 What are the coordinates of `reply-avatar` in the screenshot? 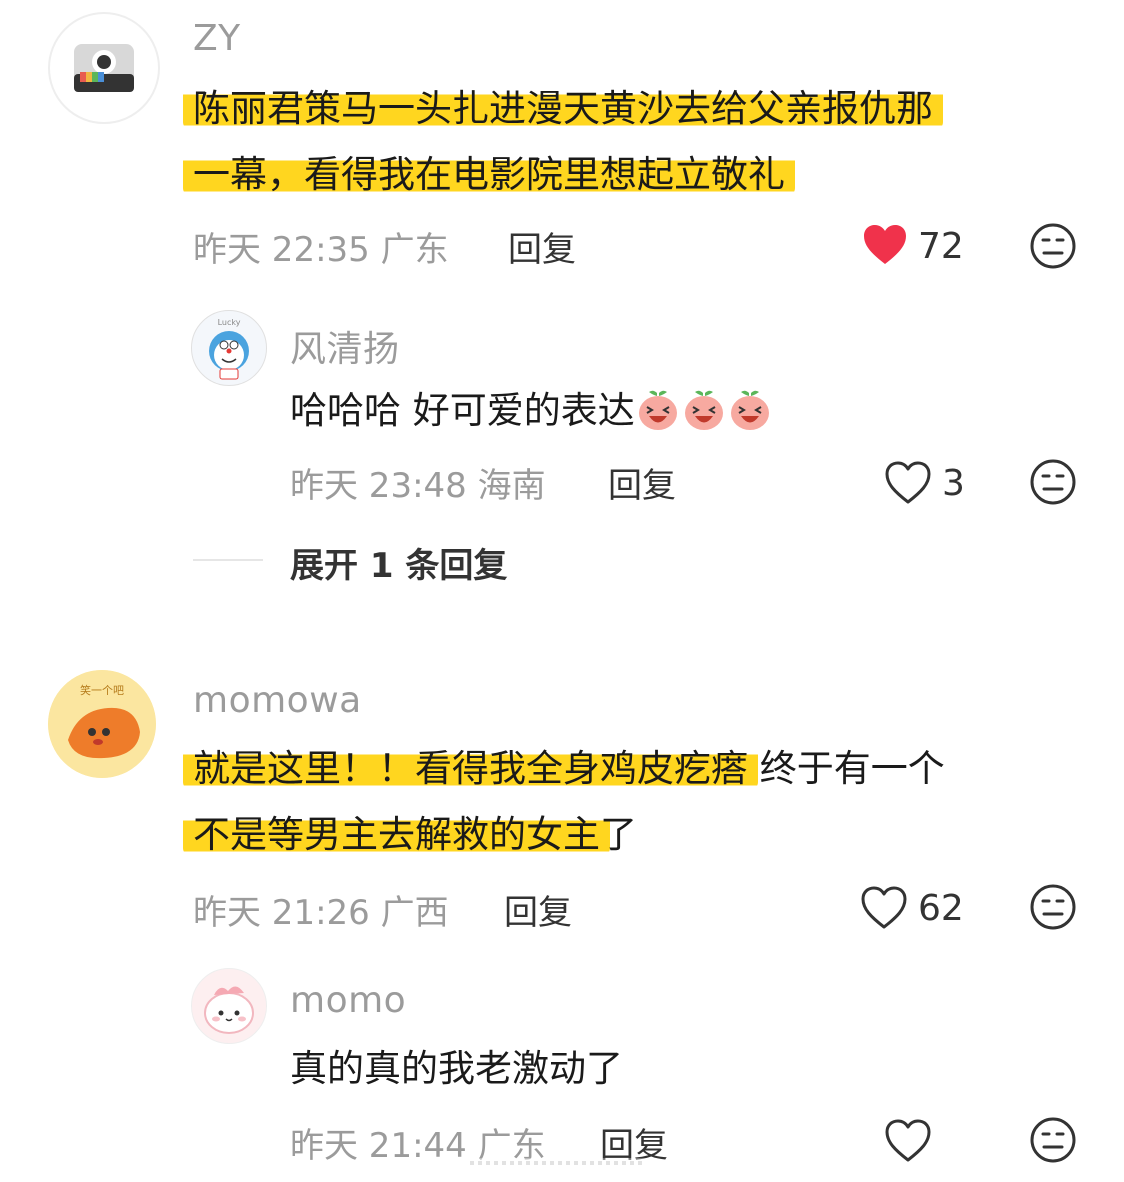 It's located at (229, 1006).